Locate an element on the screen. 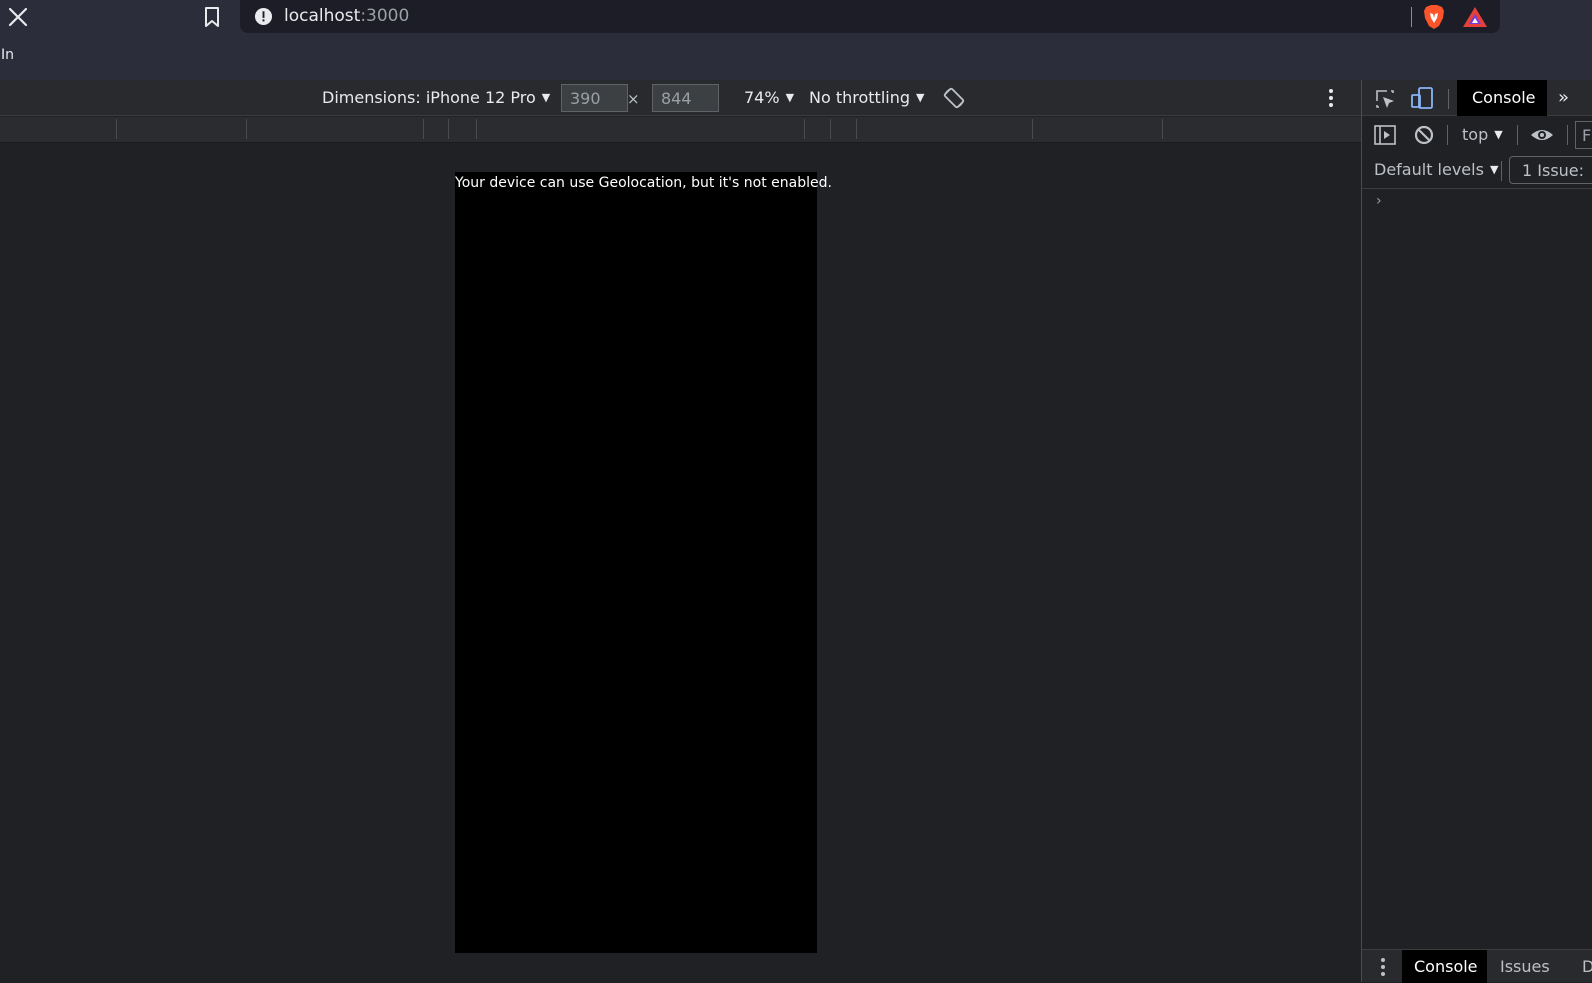 Image resolution: width=1592 pixels, height=983 pixels. info-icon is located at coordinates (263, 16).